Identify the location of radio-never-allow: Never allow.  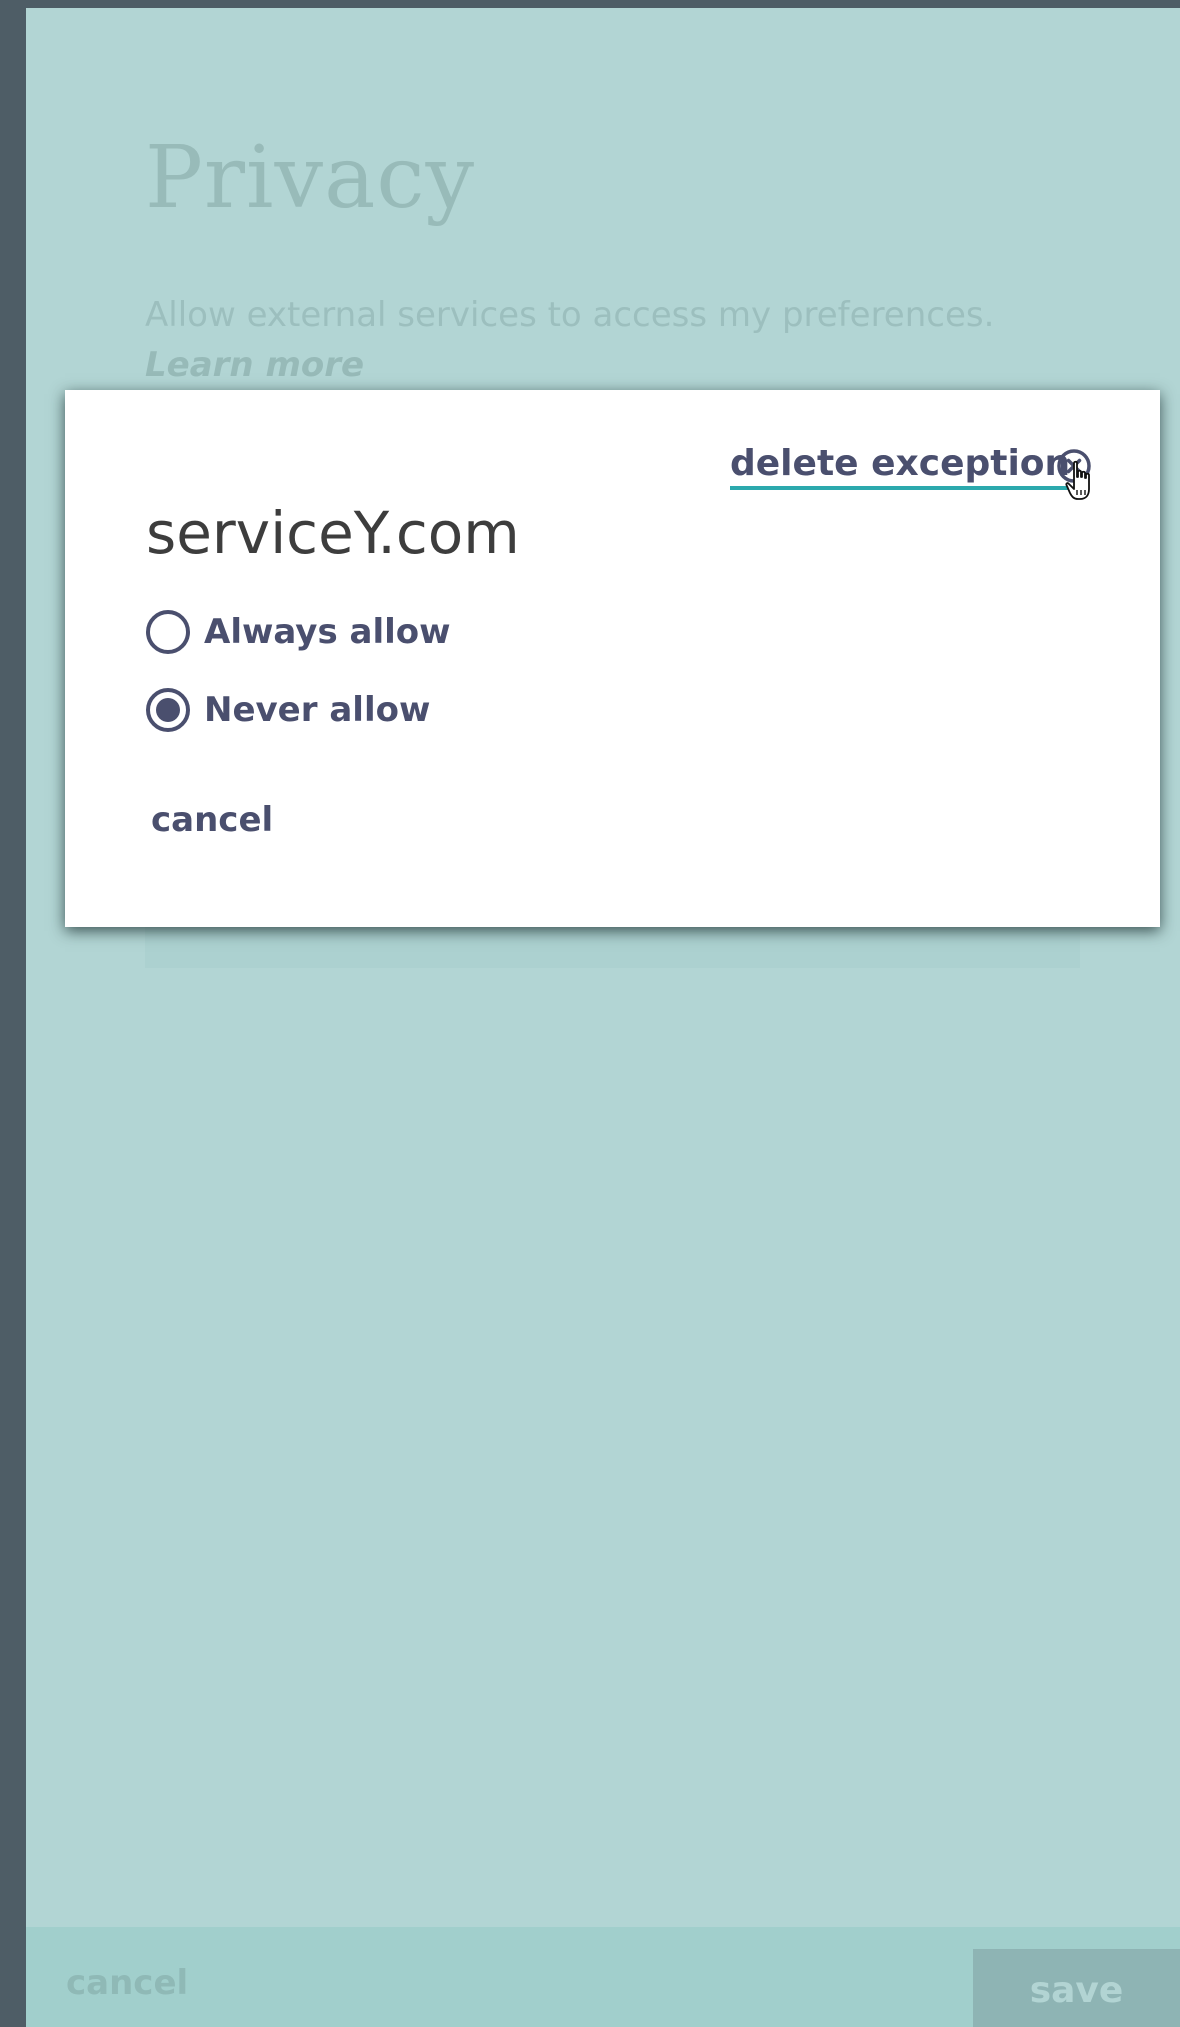
(288, 710).